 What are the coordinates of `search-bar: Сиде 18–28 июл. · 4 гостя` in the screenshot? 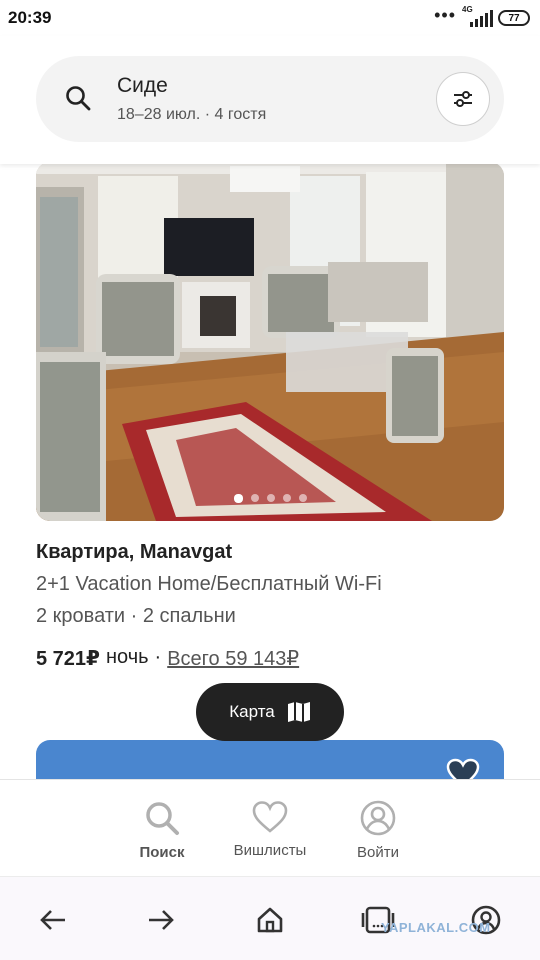 It's located at (270, 99).